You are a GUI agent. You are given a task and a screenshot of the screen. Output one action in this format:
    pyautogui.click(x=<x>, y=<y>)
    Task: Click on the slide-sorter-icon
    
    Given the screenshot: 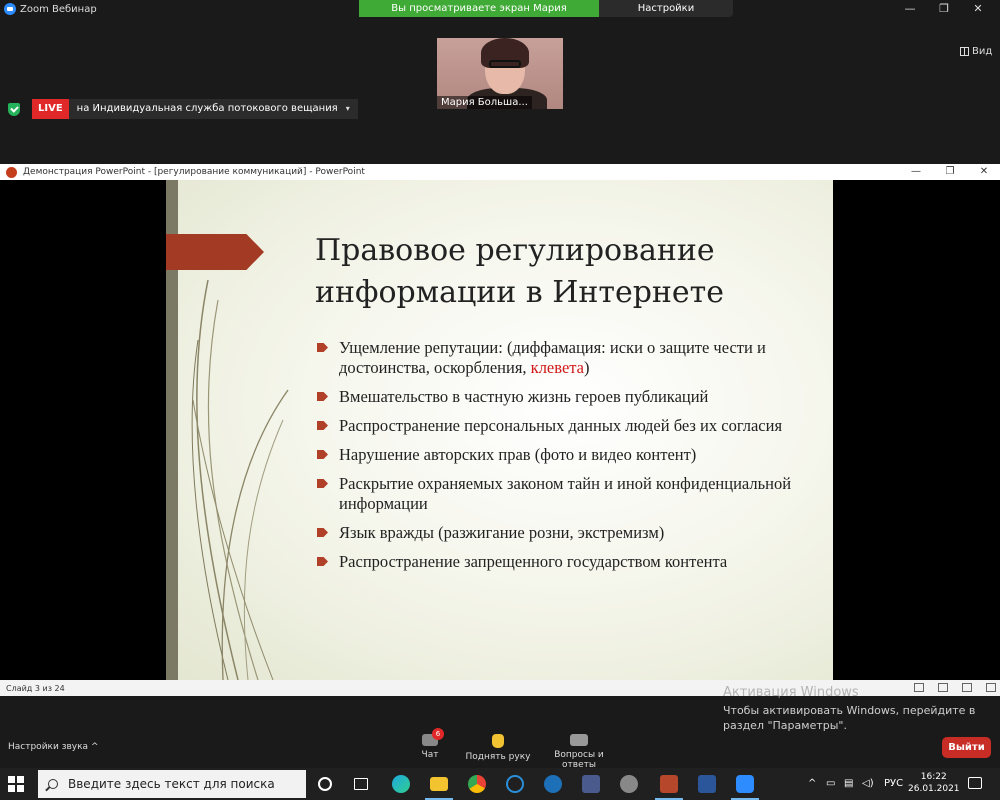 What is the action you would take?
    pyautogui.click(x=943, y=687)
    